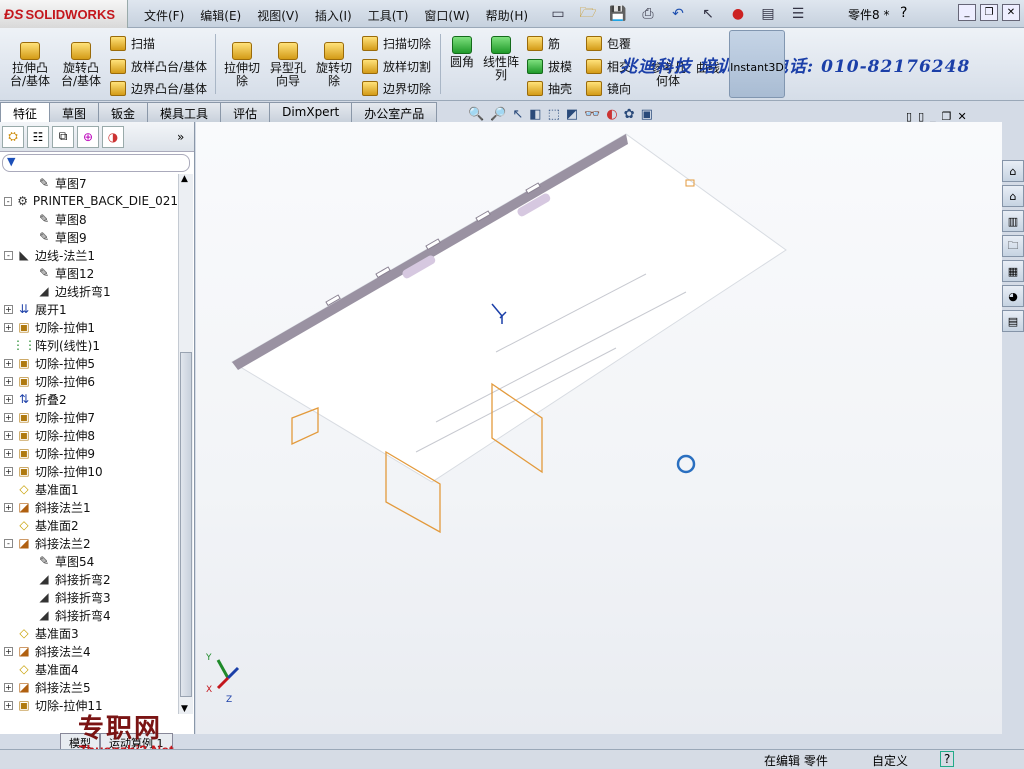  What do you see at coordinates (81, 65) in the screenshot?
I see `revolve-boss-button: 旋转凸 台/基体` at bounding box center [81, 65].